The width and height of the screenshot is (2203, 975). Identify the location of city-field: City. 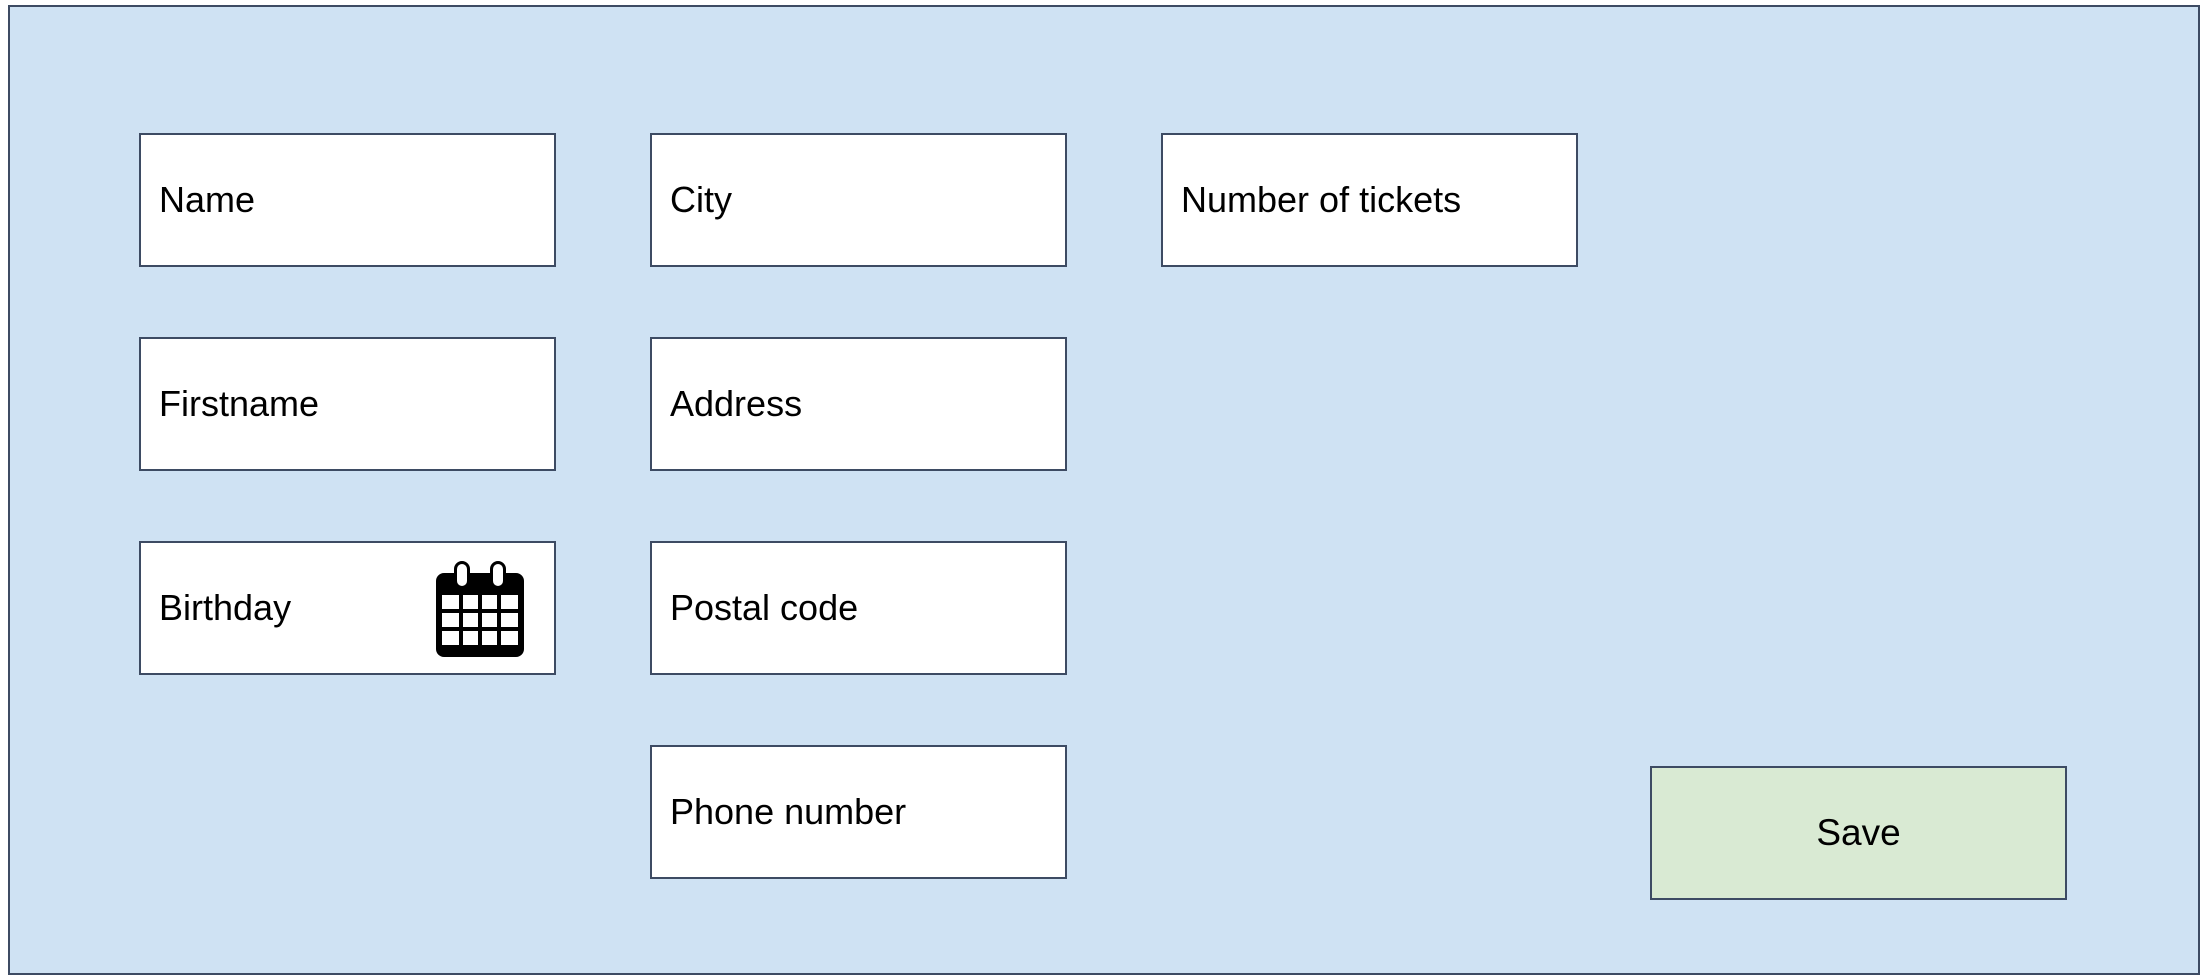
(858, 200).